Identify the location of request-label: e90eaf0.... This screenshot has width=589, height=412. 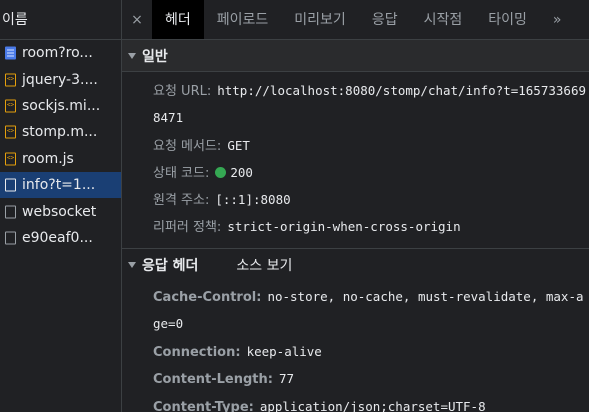
(57, 237).